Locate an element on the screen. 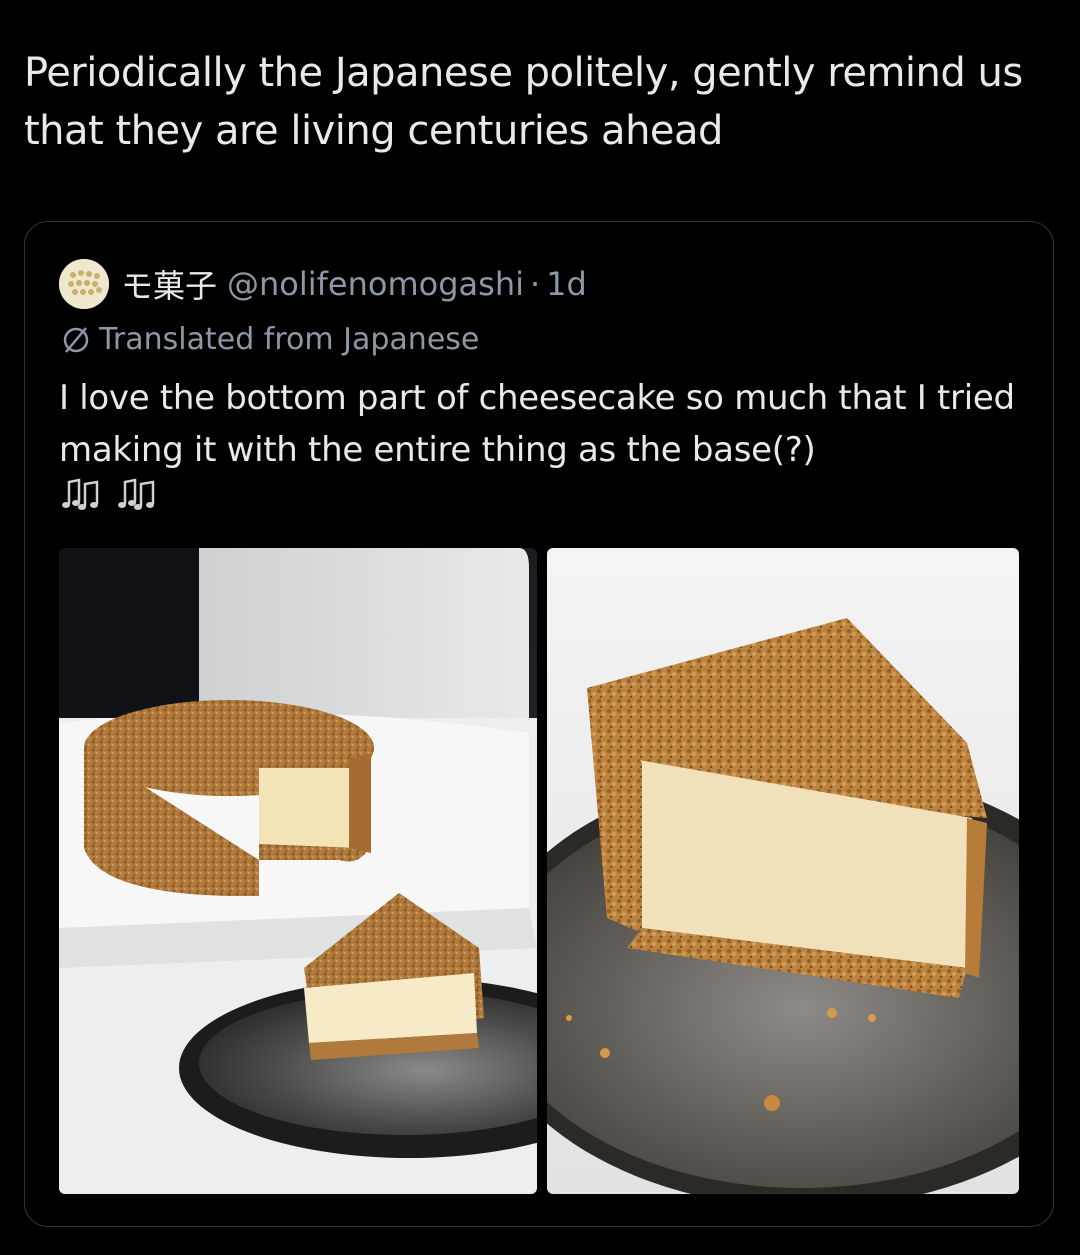 This screenshot has width=1080, height=1255. translate-icon is located at coordinates (76, 339).